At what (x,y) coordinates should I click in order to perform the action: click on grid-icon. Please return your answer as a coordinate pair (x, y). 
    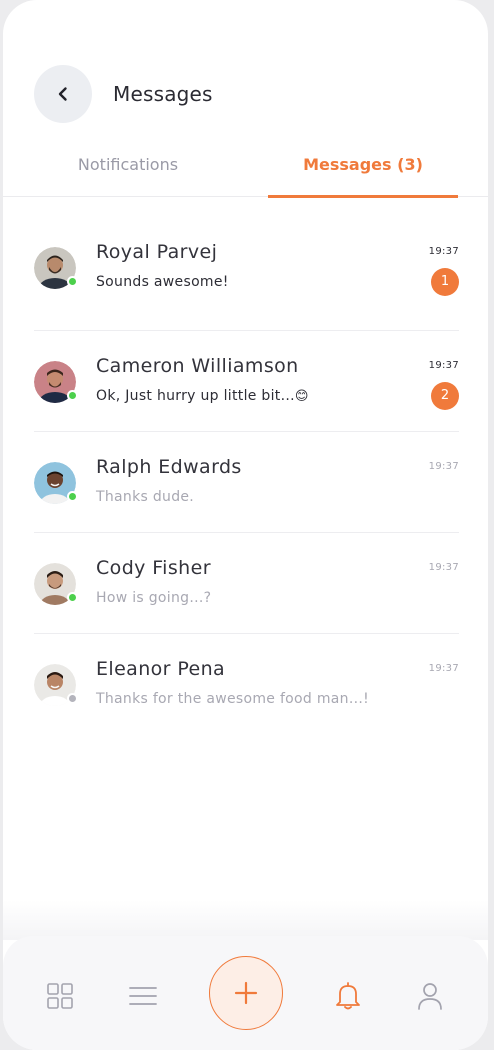
    Looking at the image, I should click on (60, 996).